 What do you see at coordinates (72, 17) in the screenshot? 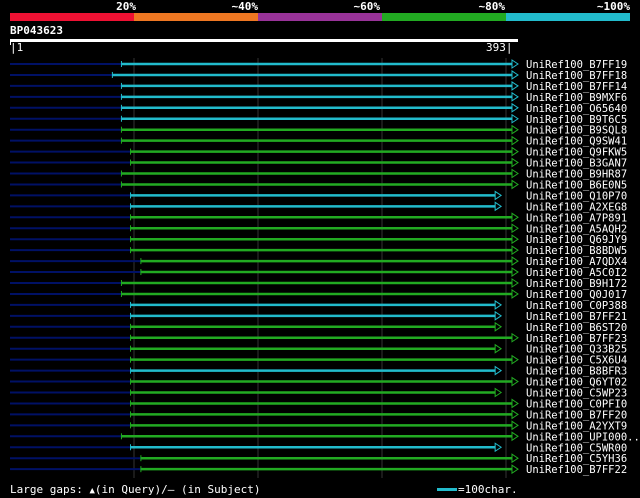
I see `scale-segment-red` at bounding box center [72, 17].